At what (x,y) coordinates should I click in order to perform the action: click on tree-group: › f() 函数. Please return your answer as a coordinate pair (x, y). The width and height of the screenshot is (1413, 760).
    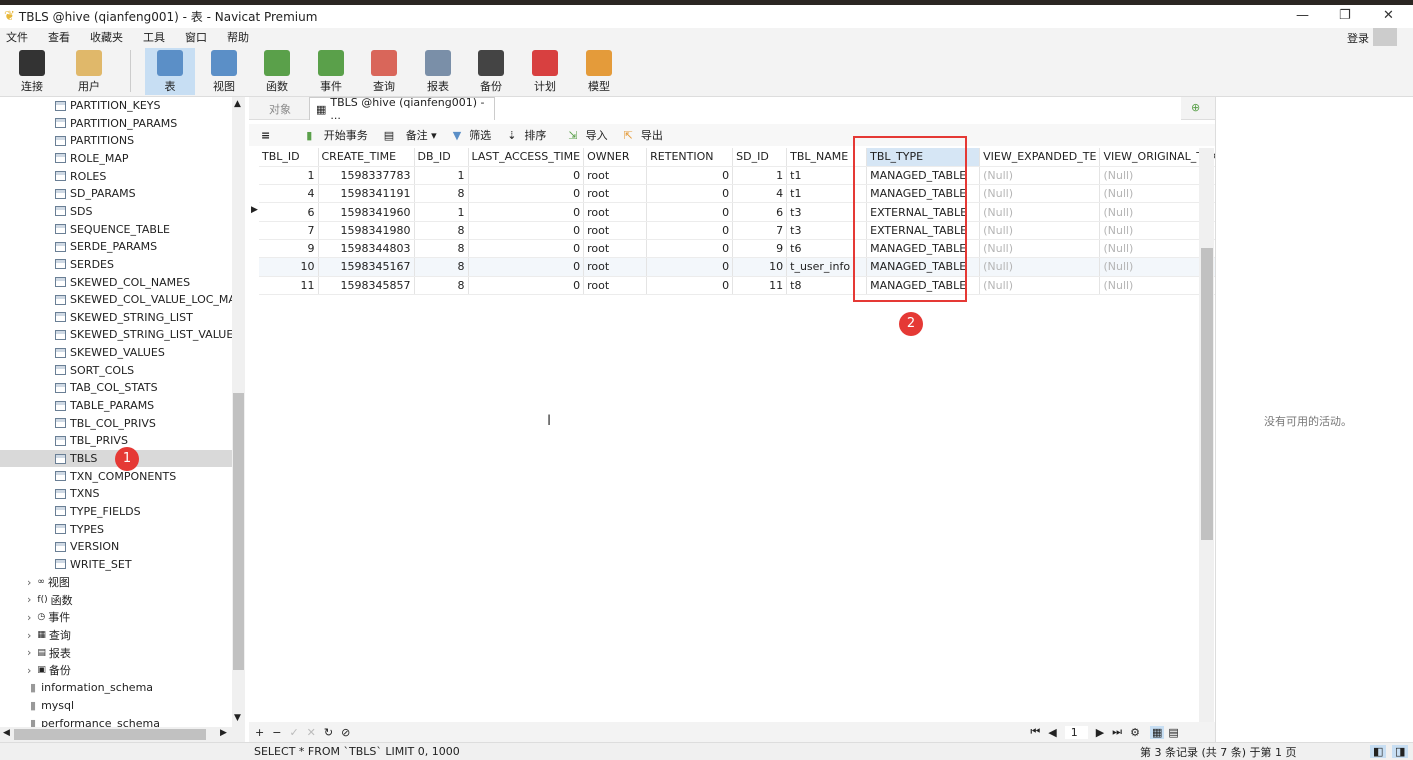
    Looking at the image, I should click on (50, 599).